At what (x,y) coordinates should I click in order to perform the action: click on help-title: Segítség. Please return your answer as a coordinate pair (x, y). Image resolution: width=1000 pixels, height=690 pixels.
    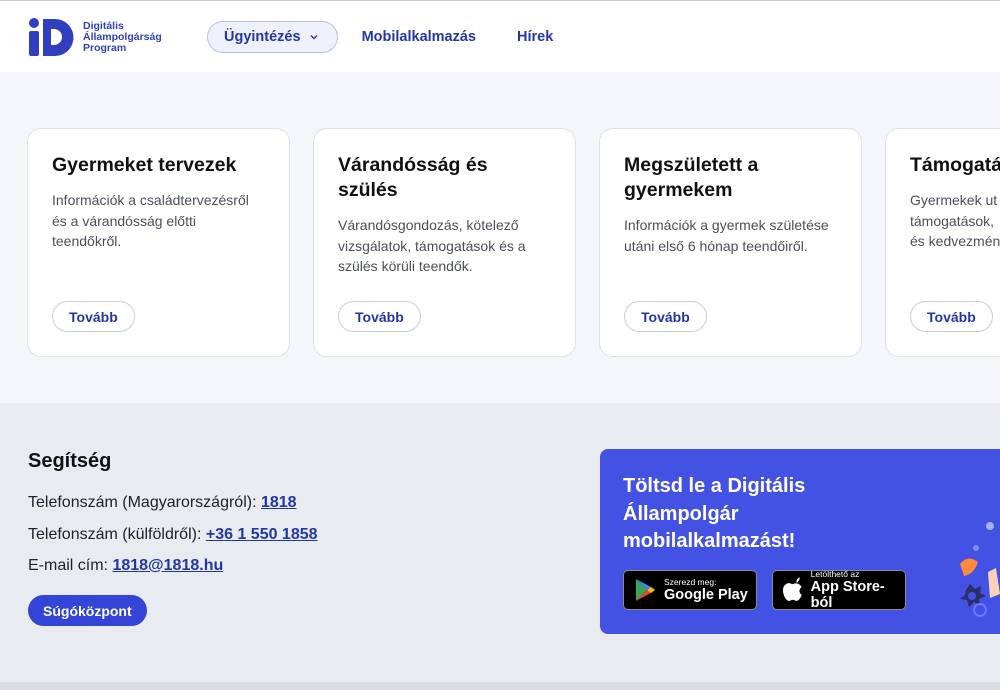
    Looking at the image, I should click on (70, 461).